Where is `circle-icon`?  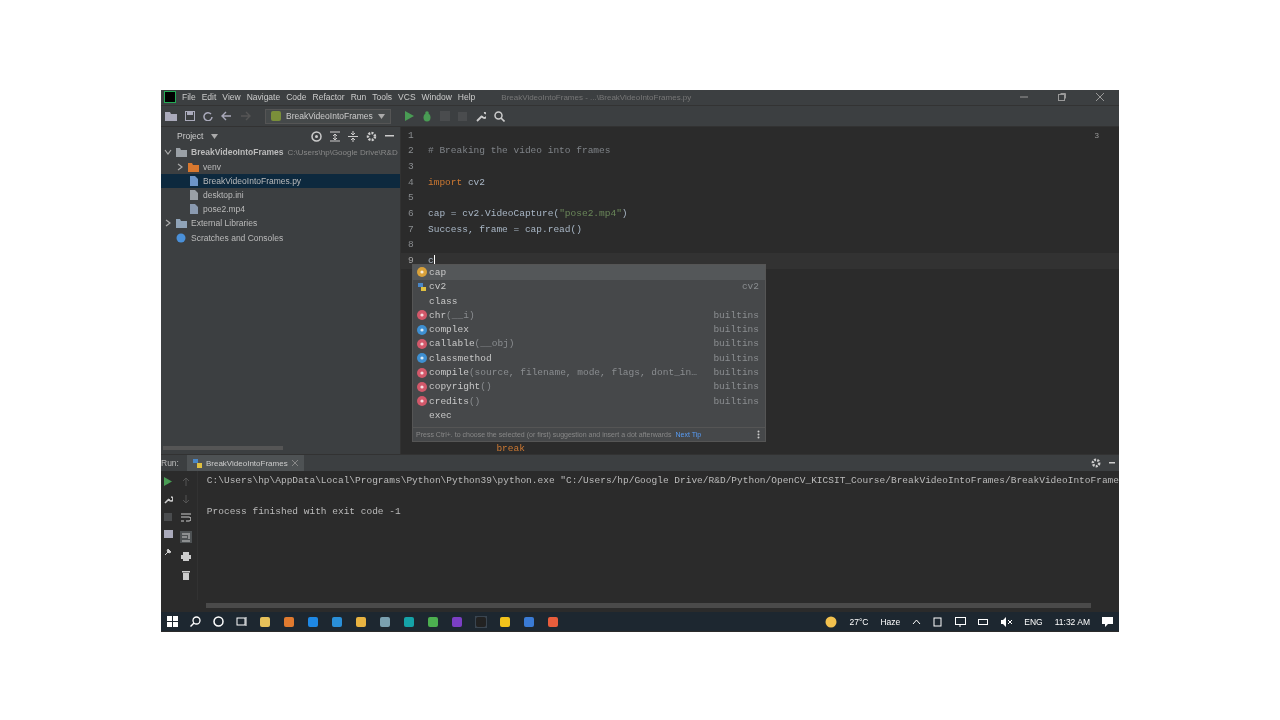
circle-icon is located at coordinates (218, 622).